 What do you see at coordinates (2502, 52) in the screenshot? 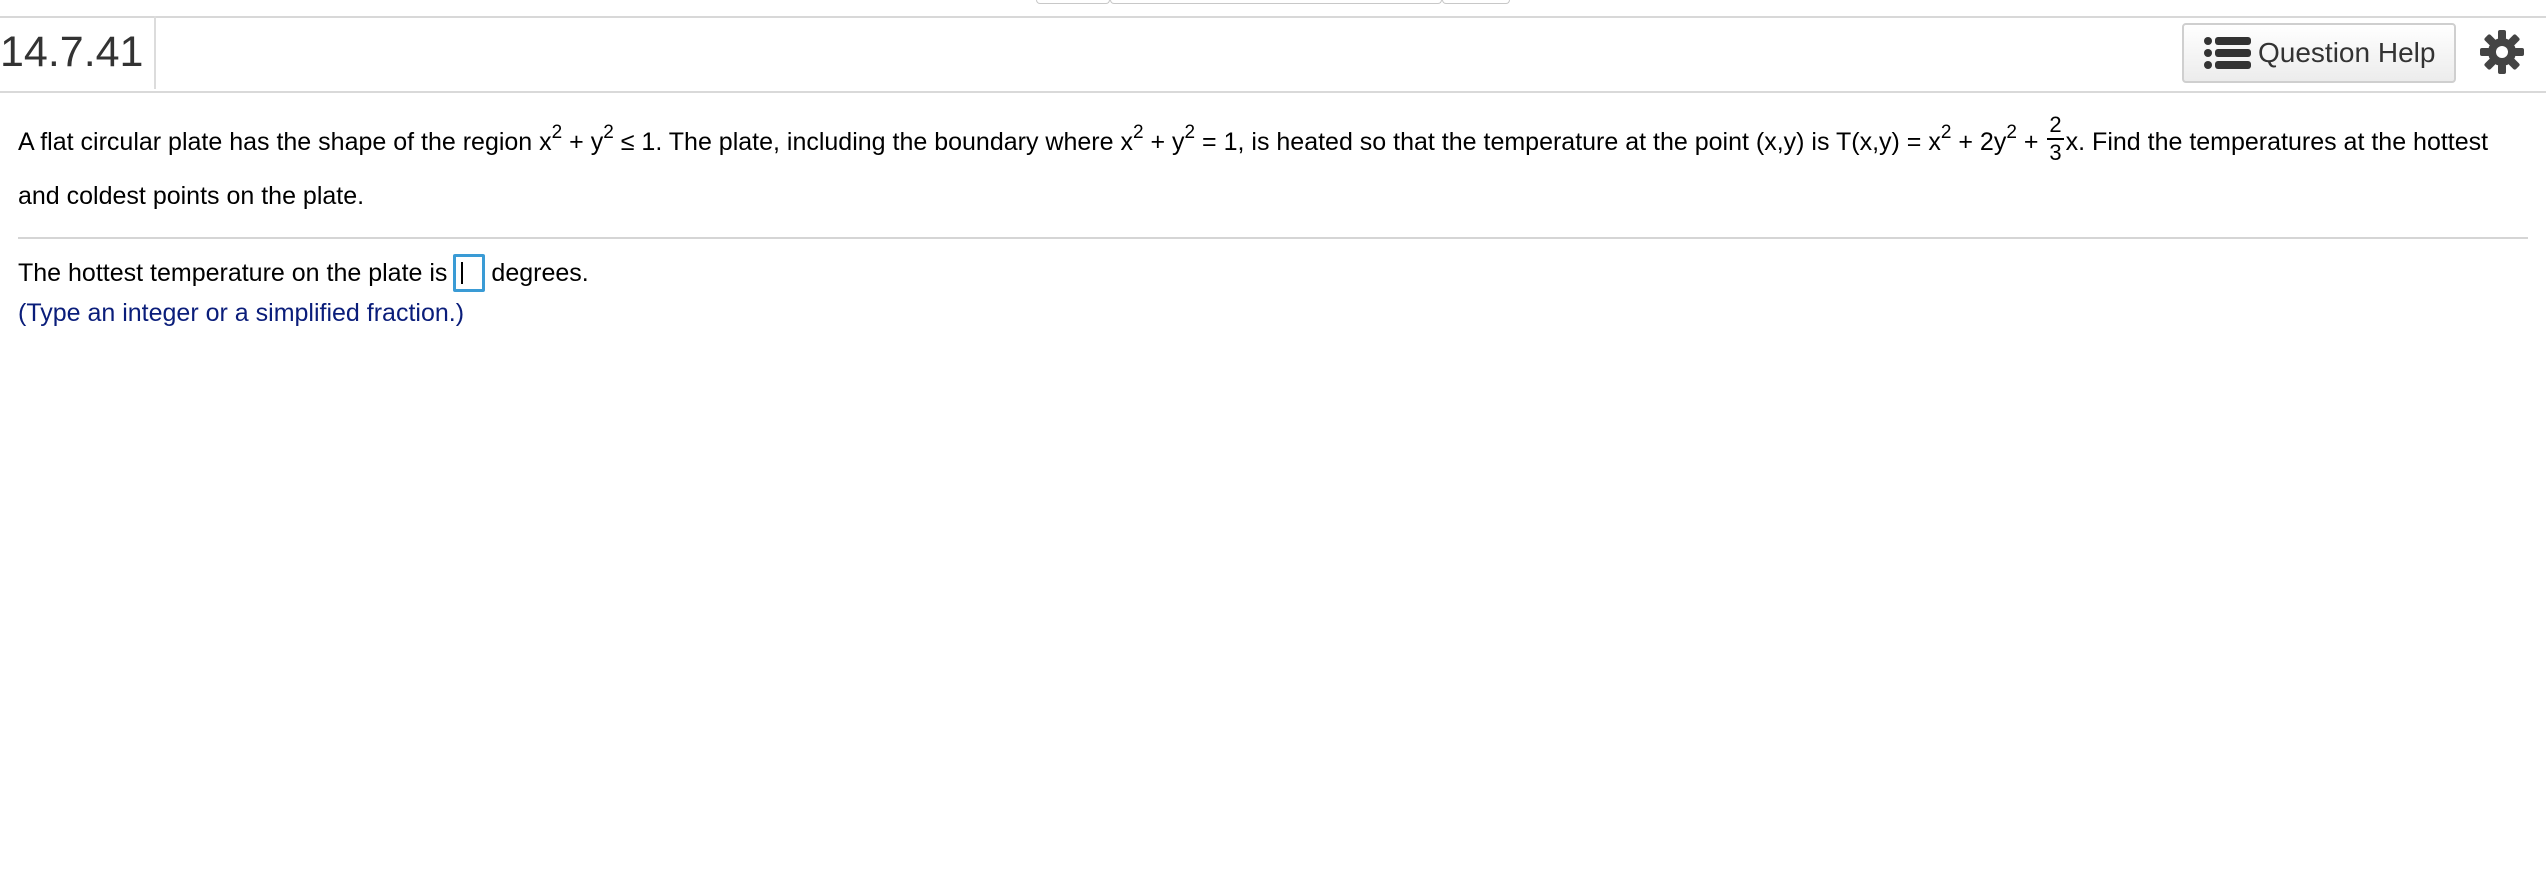
I see `gear-icon` at bounding box center [2502, 52].